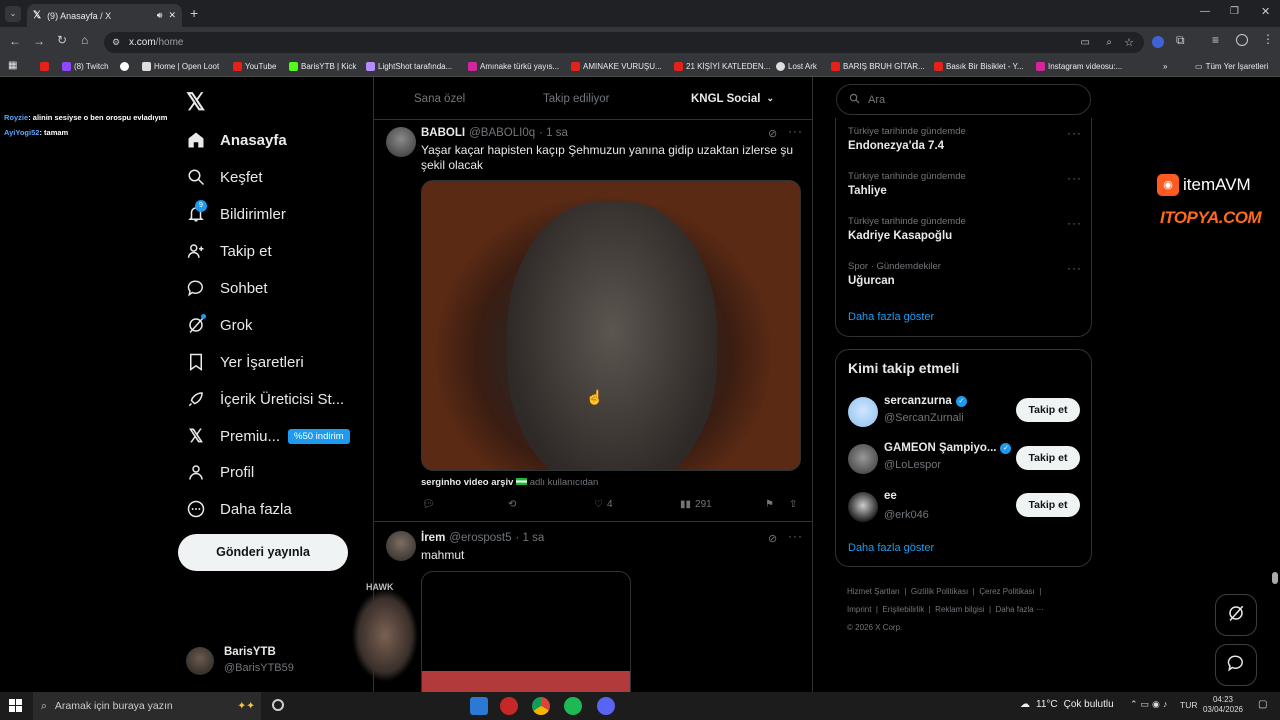 The image size is (1280, 720). I want to click on footer-link: Erişilebilirlik, so click(903, 609).